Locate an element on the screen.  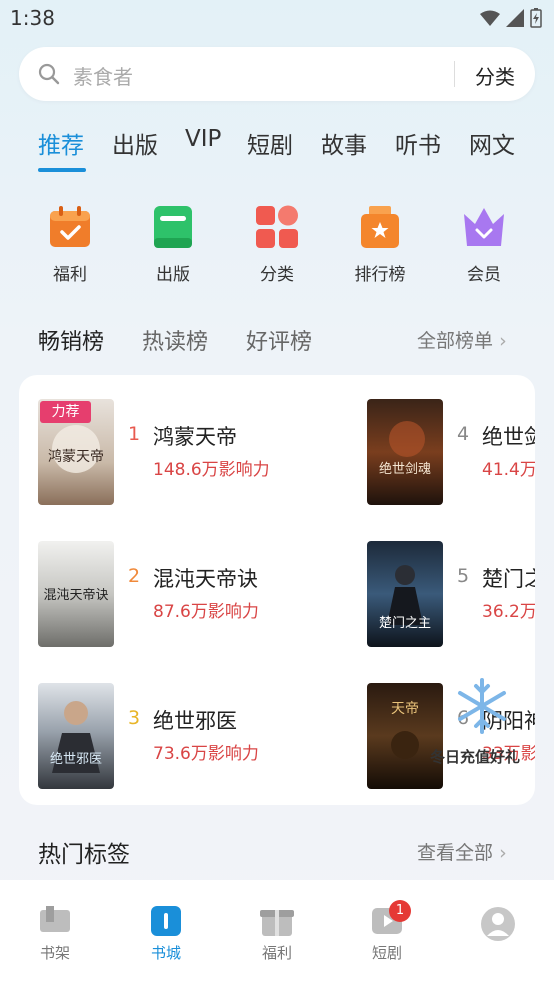
tab-recommend: 推荐 is located at coordinates (61, 143).